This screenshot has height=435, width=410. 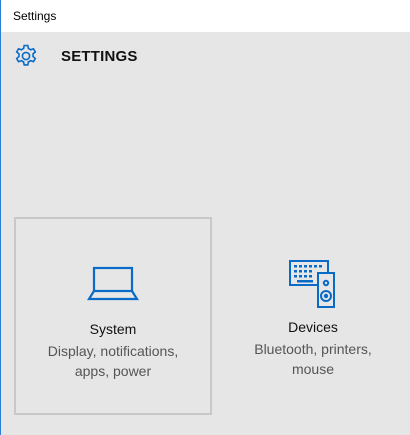 What do you see at coordinates (113, 361) in the screenshot?
I see `tile-system-description: Display, notifications, apps, power` at bounding box center [113, 361].